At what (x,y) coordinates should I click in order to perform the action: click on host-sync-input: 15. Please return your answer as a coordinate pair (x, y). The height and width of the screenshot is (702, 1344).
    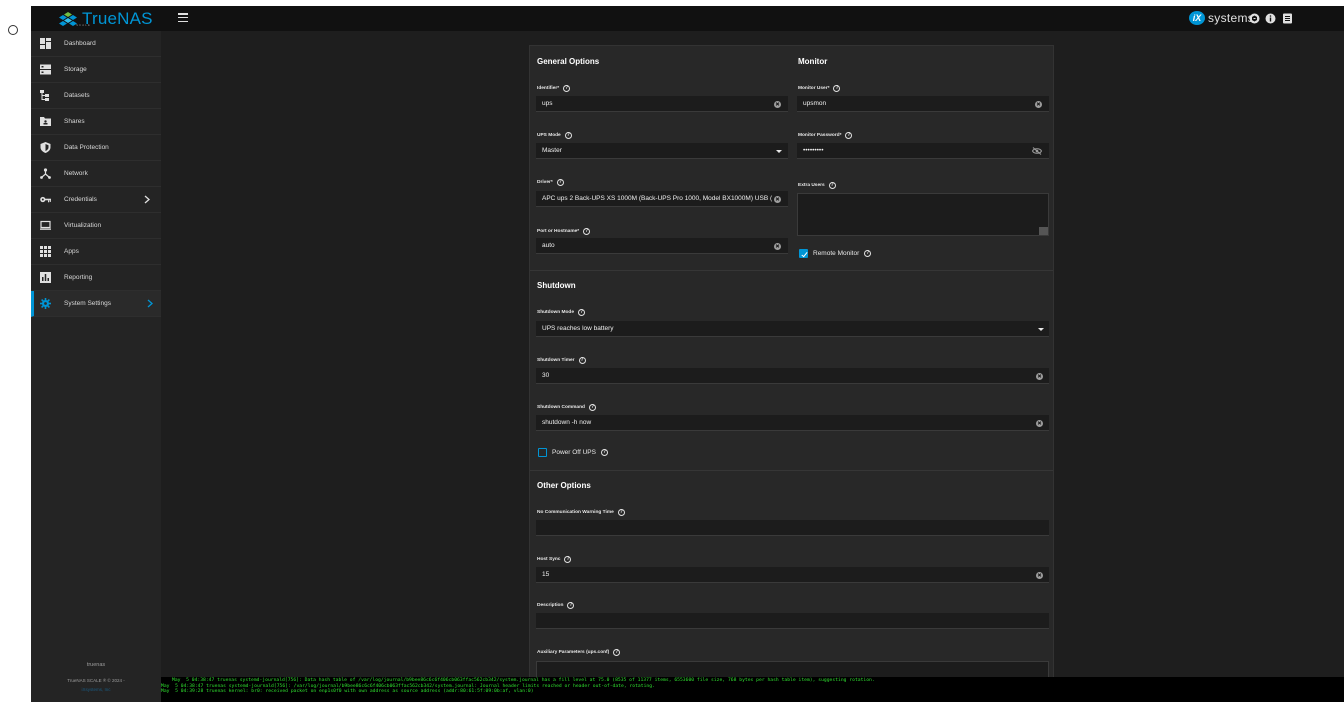
    Looking at the image, I should click on (792, 575).